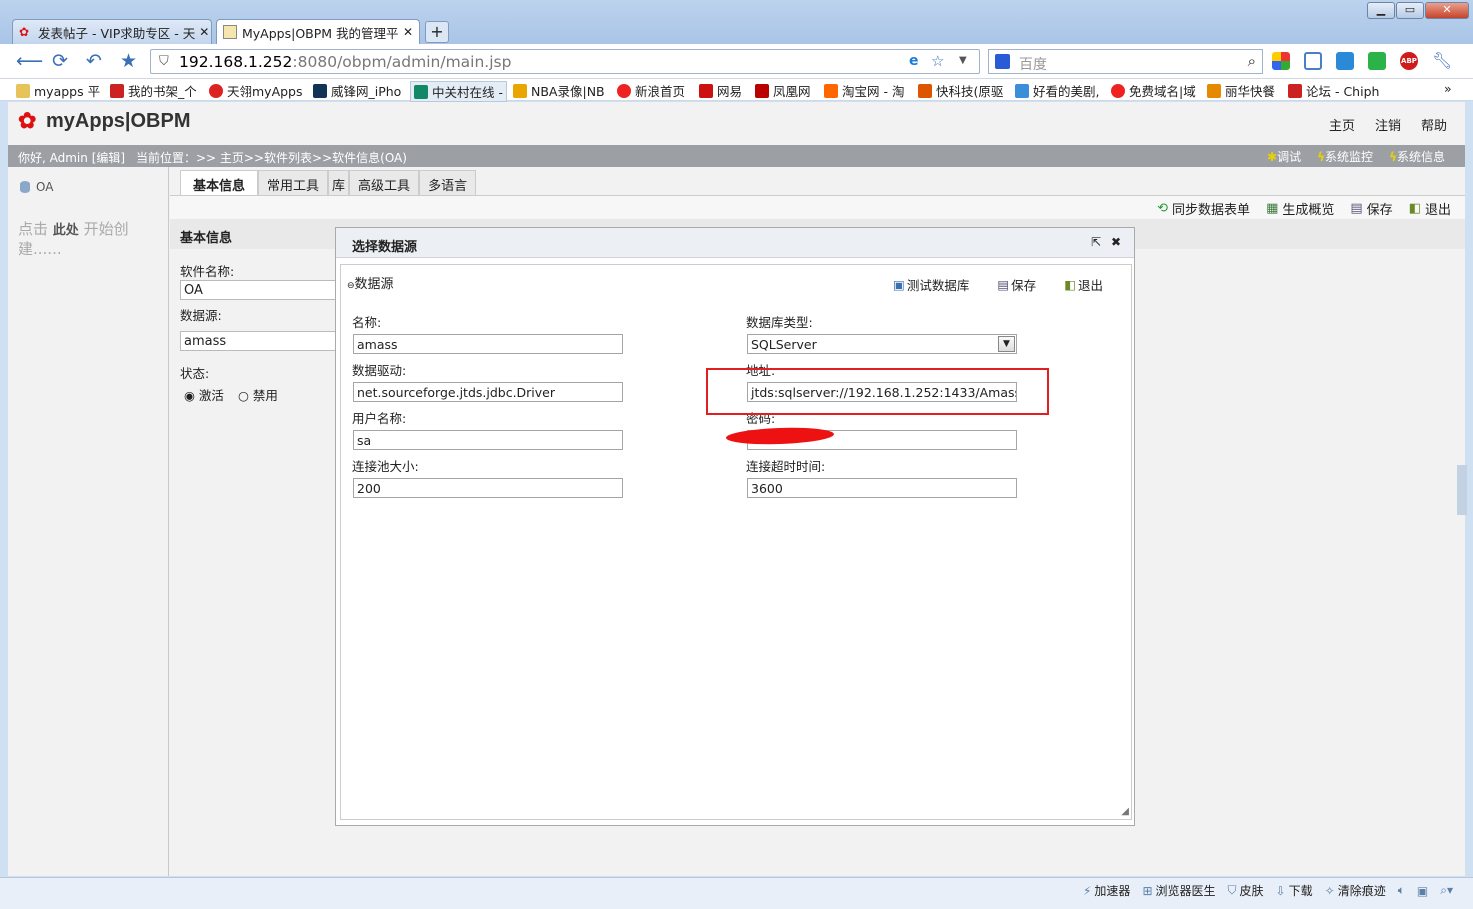 This screenshot has height=909, width=1473. I want to click on bookmark-item: 免费域名|域, so click(1153, 90).